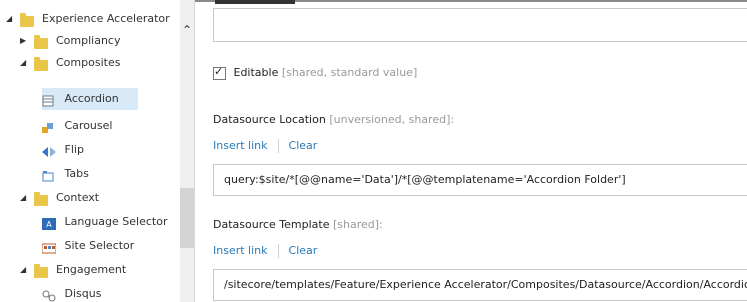 This screenshot has height=302, width=747. Describe the element at coordinates (63, 150) in the screenshot. I see `tree-item-flip: Flip` at that location.